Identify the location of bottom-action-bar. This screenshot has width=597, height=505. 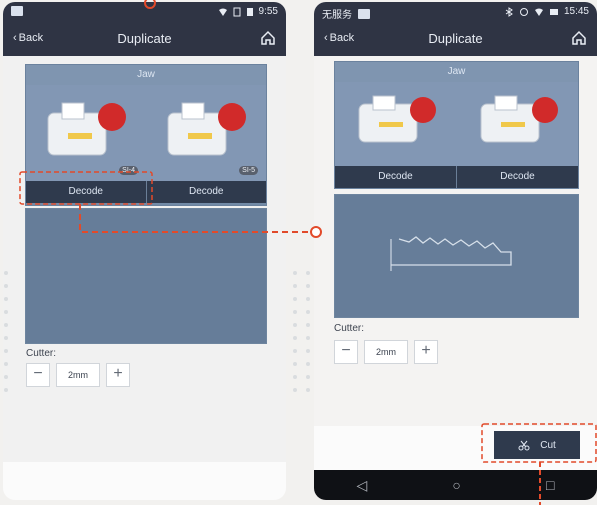
(144, 481).